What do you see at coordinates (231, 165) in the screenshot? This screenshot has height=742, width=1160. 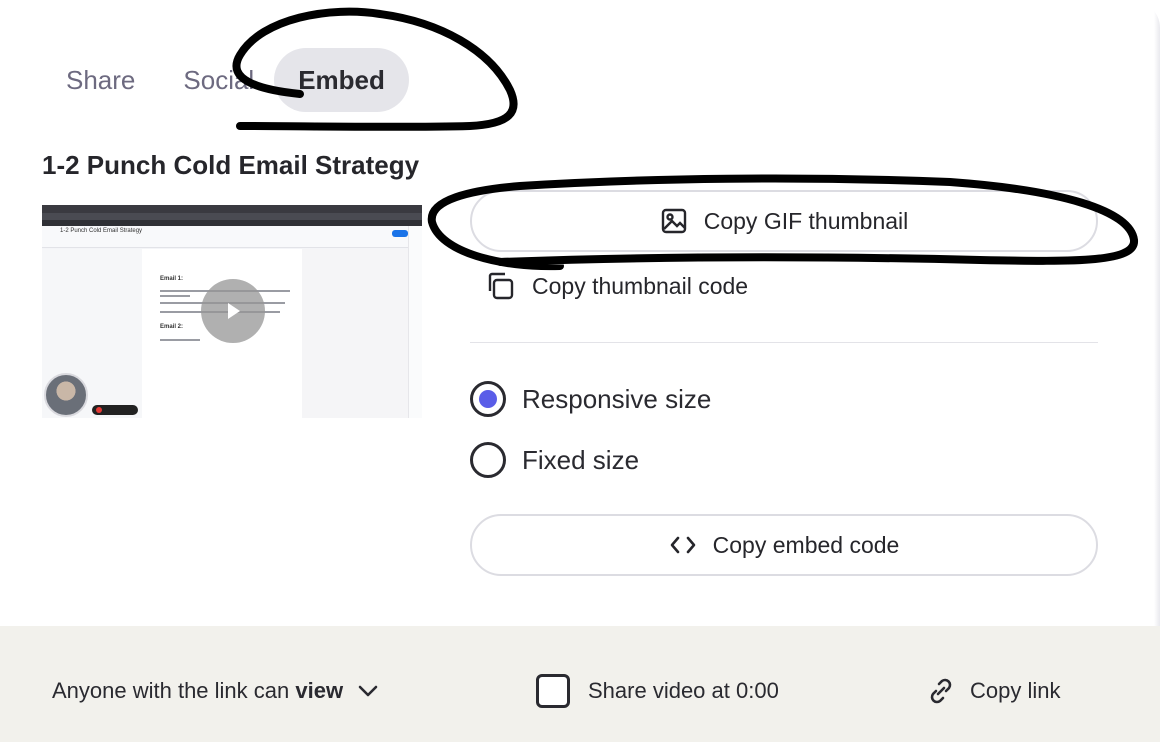 I see `video-title: 1-2 Punch Cold Email Strategy` at bounding box center [231, 165].